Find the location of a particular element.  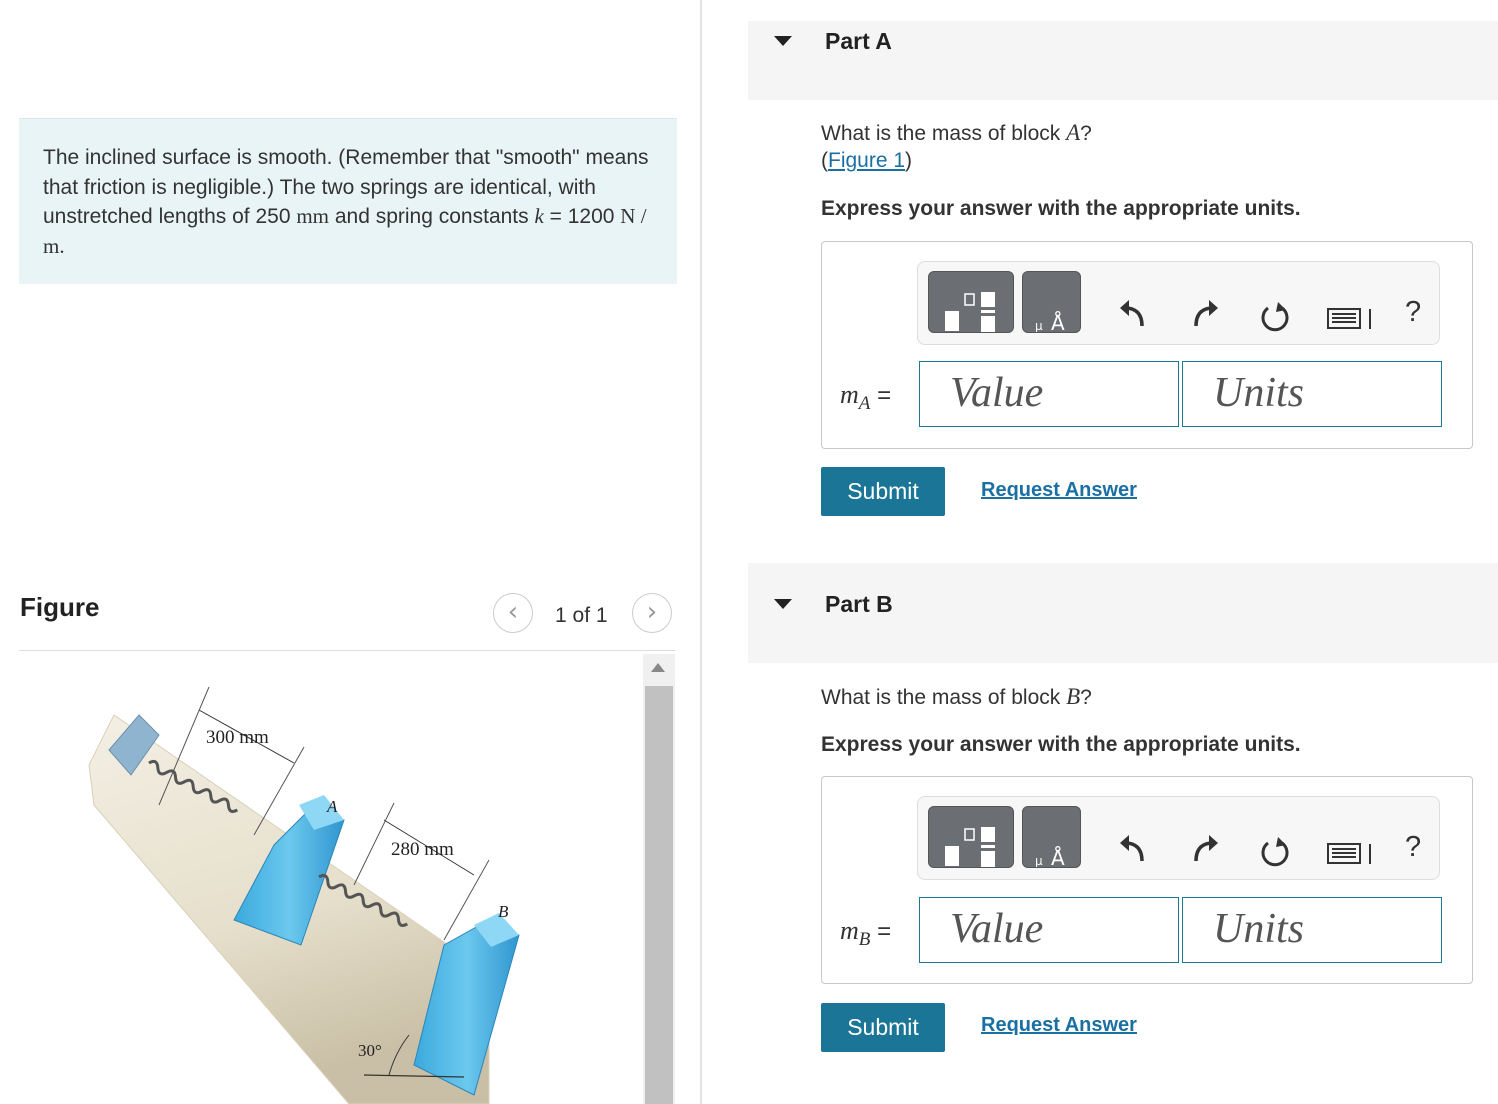

period: . is located at coordinates (62, 245).